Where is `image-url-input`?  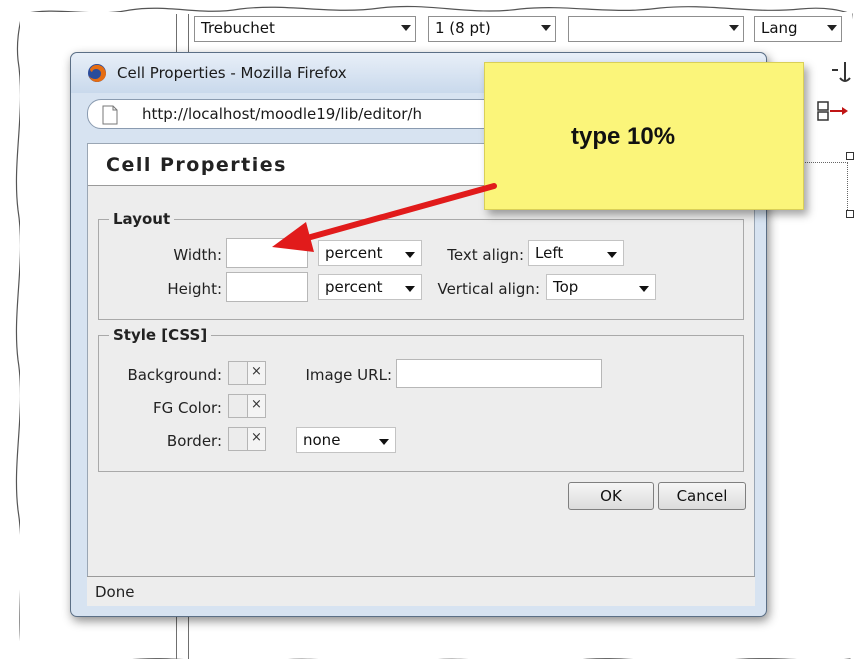
image-url-input is located at coordinates (499, 373).